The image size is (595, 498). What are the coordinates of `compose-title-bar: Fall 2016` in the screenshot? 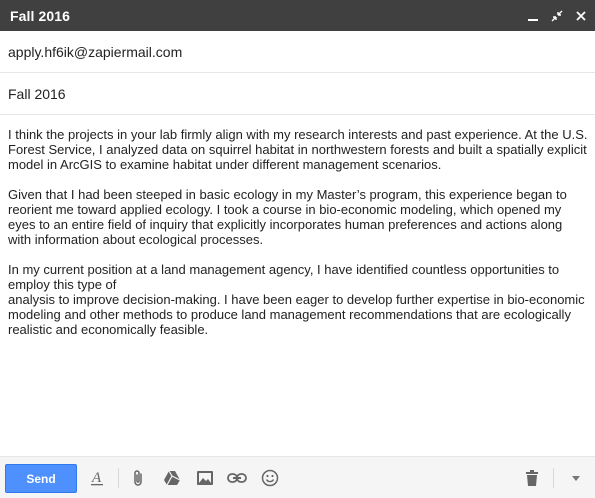 It's located at (297, 15).